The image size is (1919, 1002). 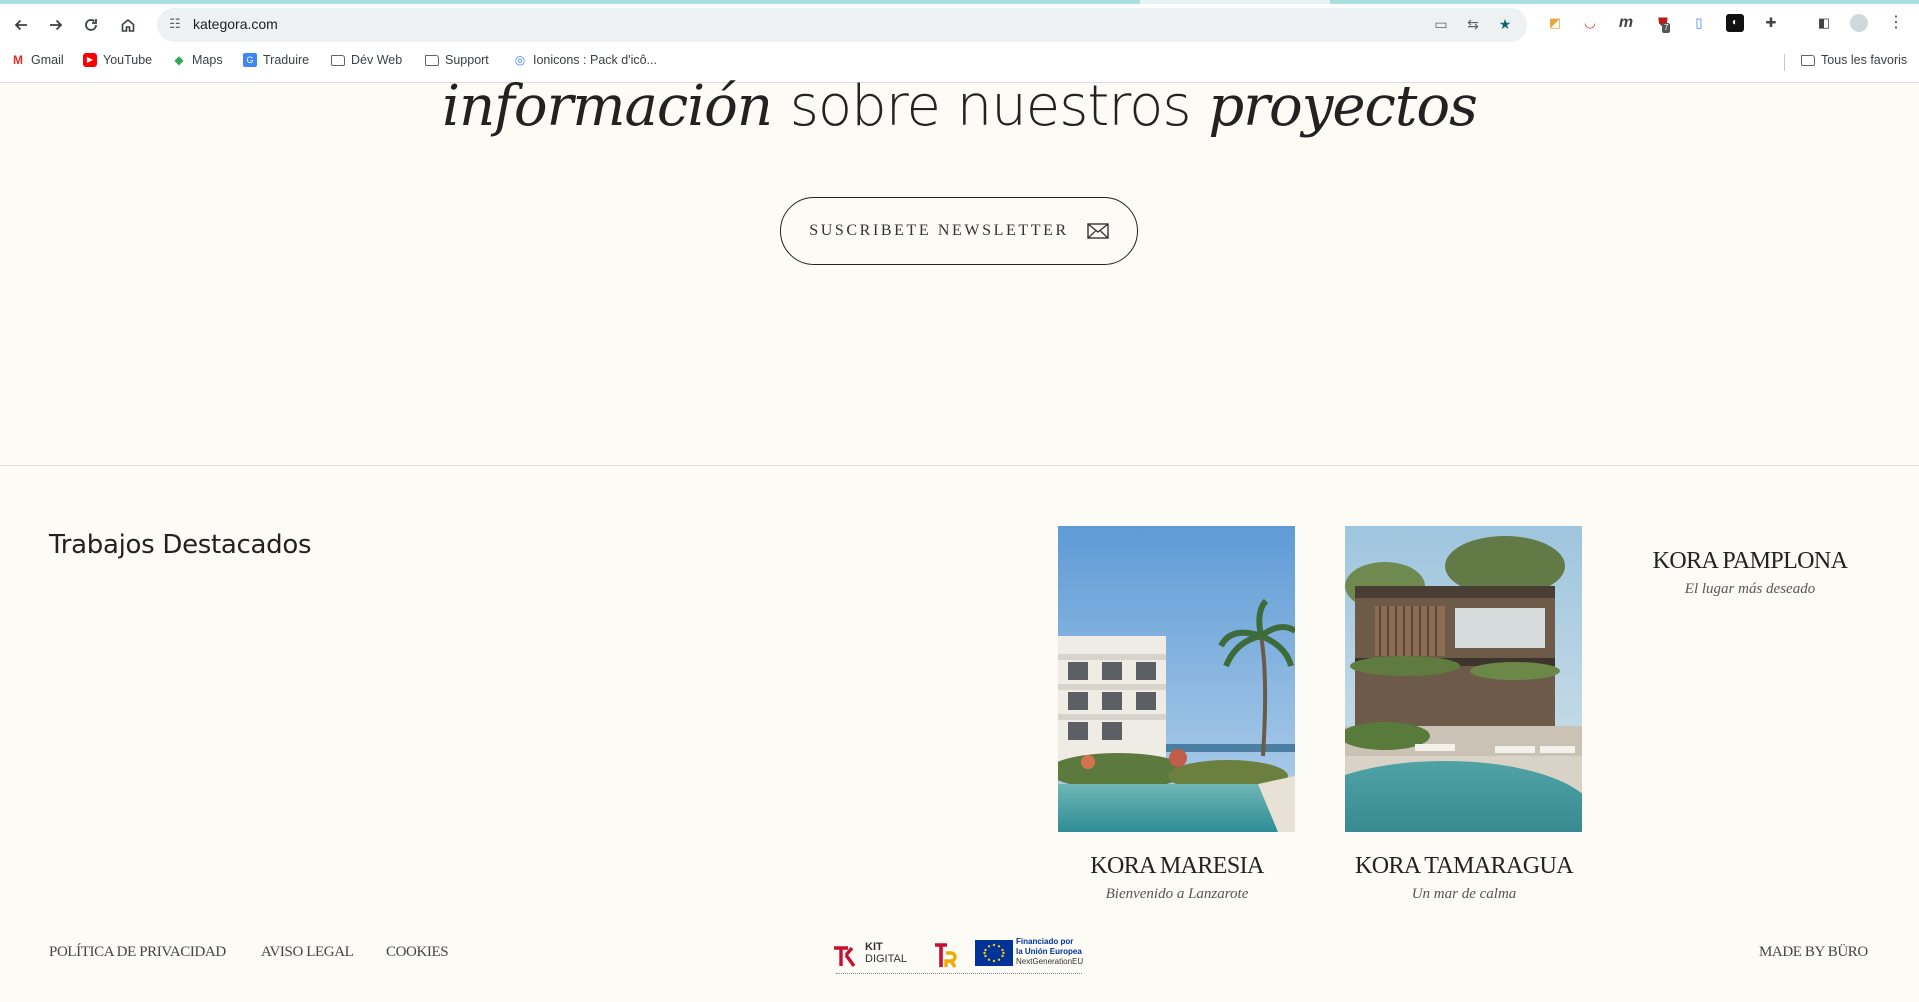 I want to click on home-icon, so click(x=128, y=25).